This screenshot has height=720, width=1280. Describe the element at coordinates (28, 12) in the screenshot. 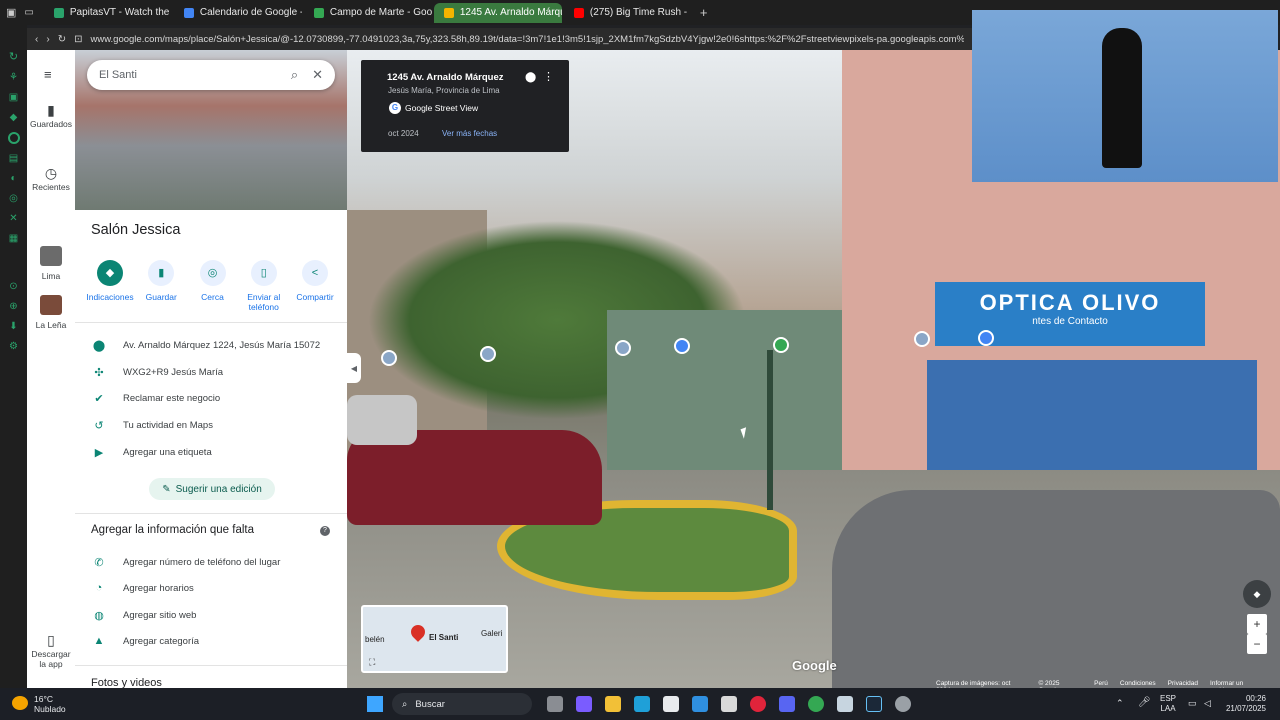

I see `tab-overview-icon: ▭` at that location.